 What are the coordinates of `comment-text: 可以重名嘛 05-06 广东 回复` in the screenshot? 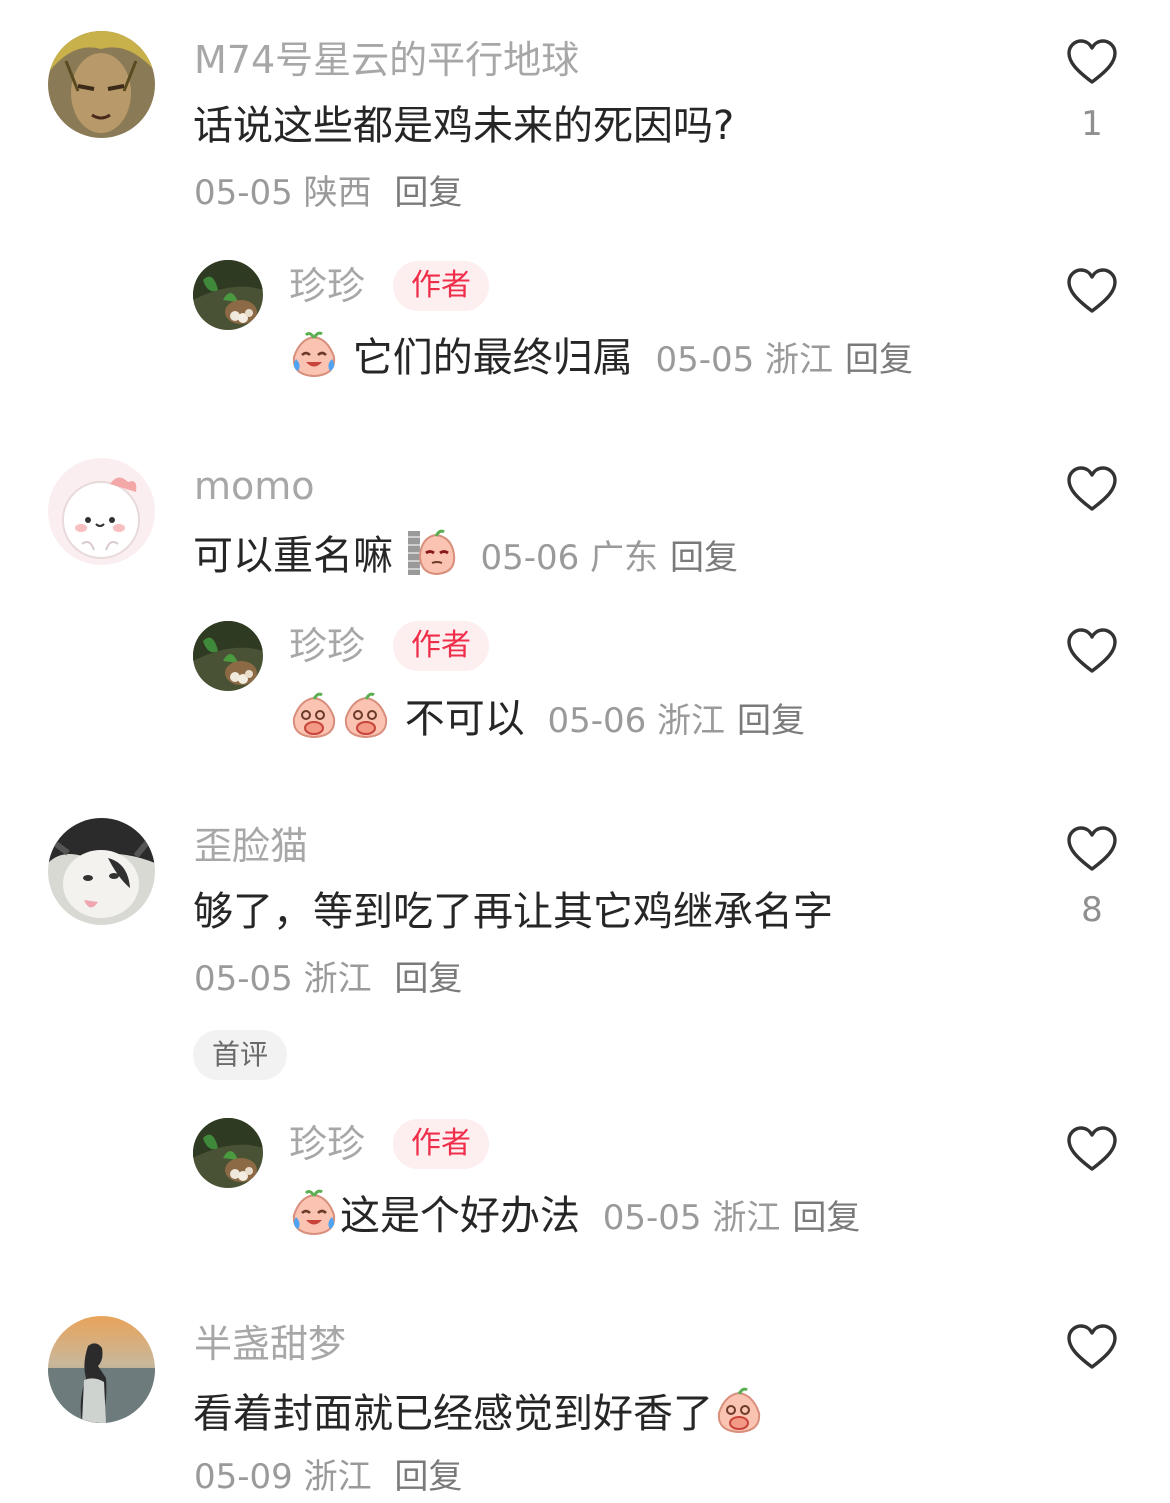 It's located at (465, 555).